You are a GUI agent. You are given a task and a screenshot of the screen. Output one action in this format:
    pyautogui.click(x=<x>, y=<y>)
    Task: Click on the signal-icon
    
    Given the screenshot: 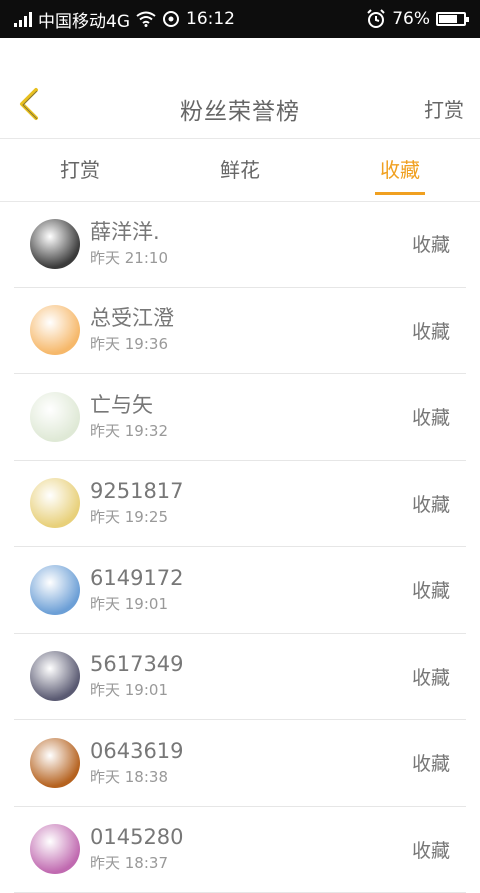 What is the action you would take?
    pyautogui.click(x=23, y=19)
    